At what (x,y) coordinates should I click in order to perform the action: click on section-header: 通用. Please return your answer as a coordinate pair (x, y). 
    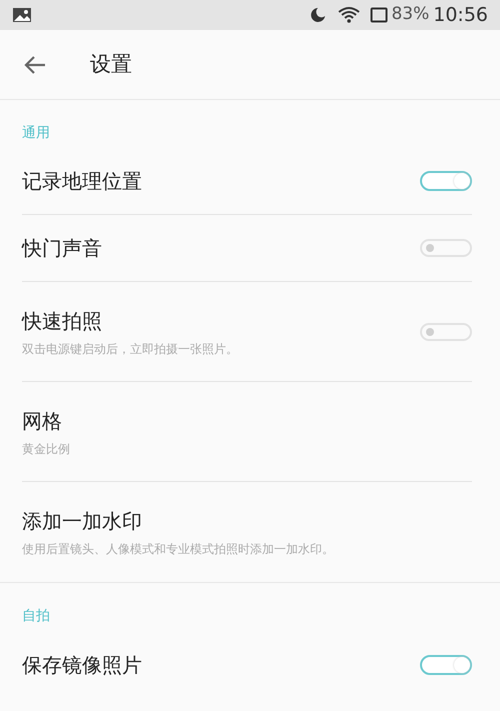
    Looking at the image, I should click on (36, 133).